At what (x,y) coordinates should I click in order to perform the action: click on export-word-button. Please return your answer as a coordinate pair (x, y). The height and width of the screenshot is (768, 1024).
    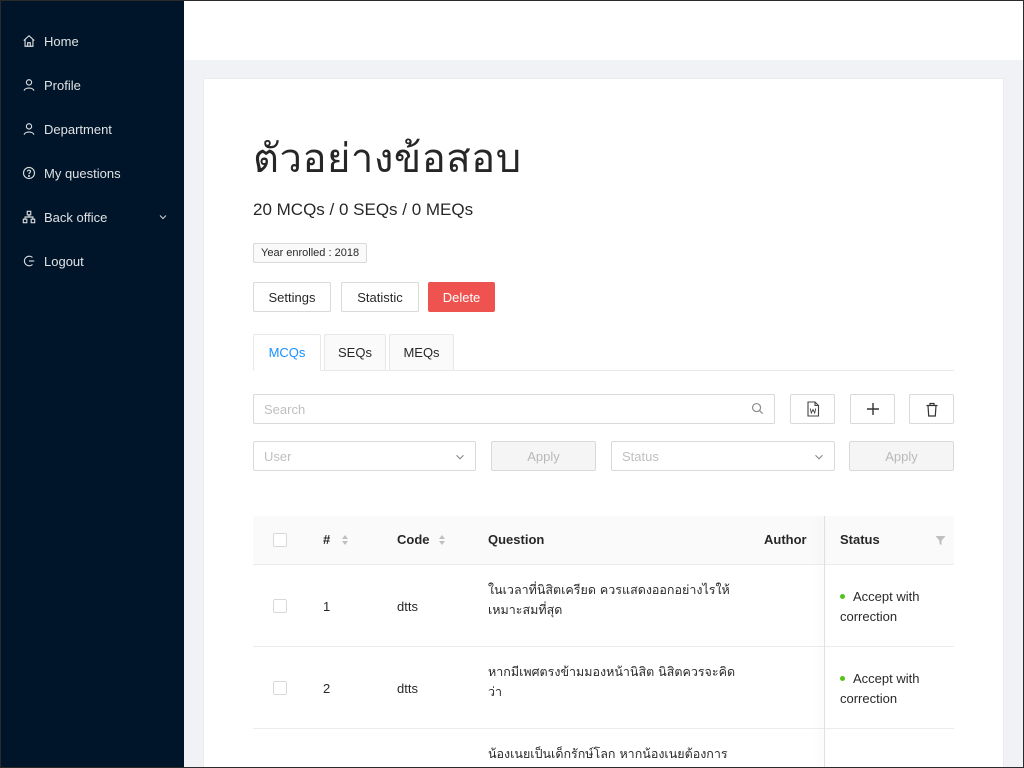
    Looking at the image, I should click on (812, 409).